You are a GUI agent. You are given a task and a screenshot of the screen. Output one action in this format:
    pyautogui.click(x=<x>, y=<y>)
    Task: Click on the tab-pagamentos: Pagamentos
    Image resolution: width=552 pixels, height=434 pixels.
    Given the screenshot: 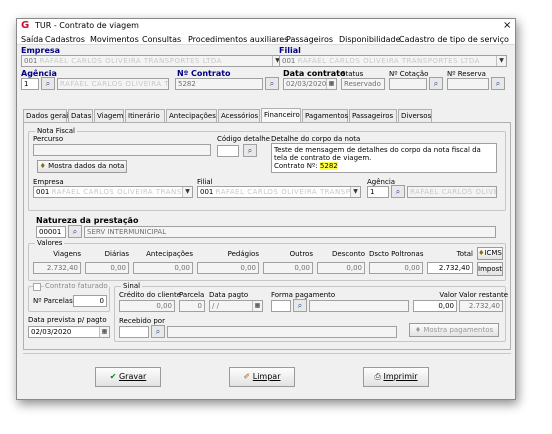 What is the action you would take?
    pyautogui.click(x=325, y=115)
    